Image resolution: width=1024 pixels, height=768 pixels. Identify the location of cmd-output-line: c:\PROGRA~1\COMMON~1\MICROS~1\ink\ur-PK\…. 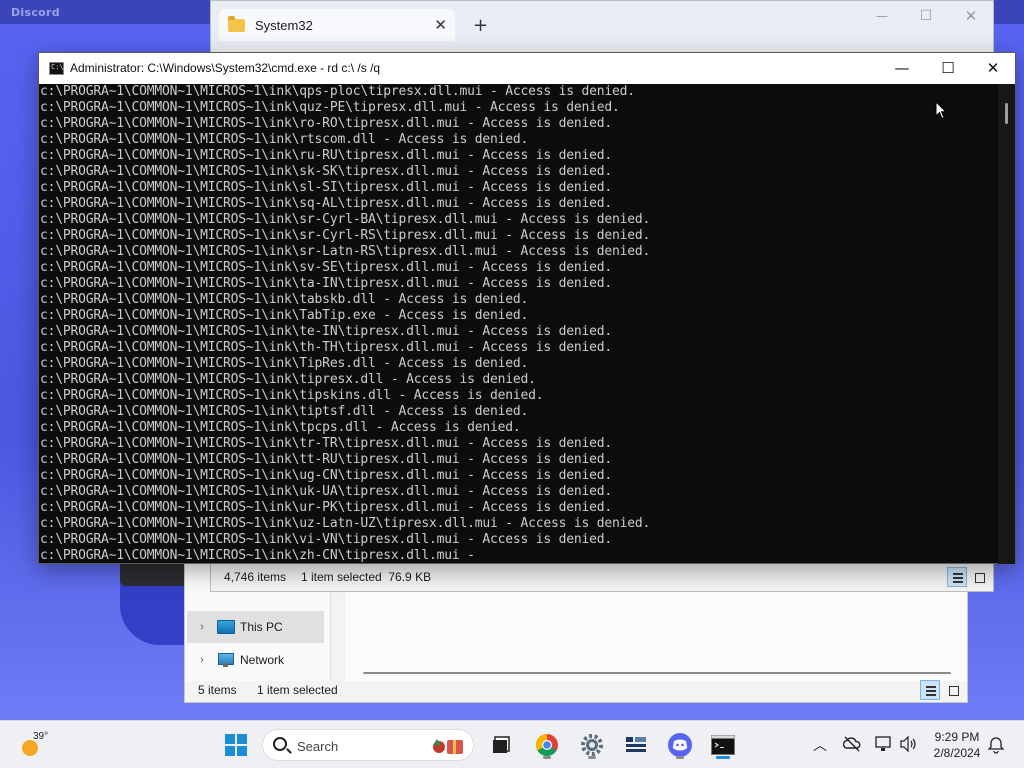
(326, 507).